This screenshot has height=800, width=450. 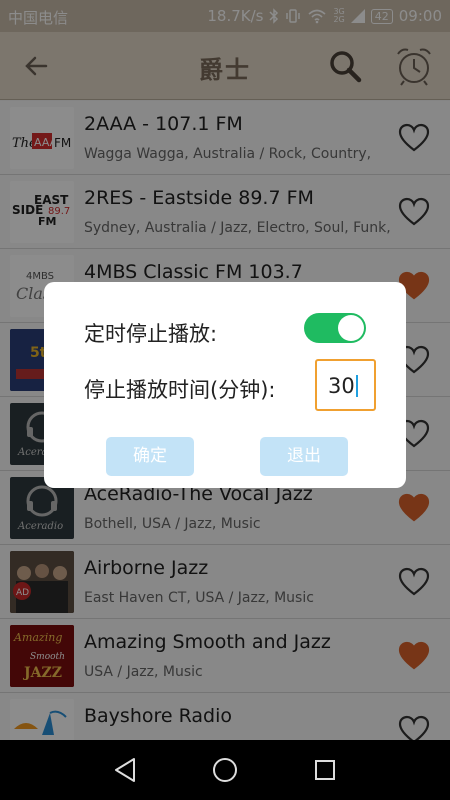 I want to click on system-nav-bar, so click(x=225, y=770).